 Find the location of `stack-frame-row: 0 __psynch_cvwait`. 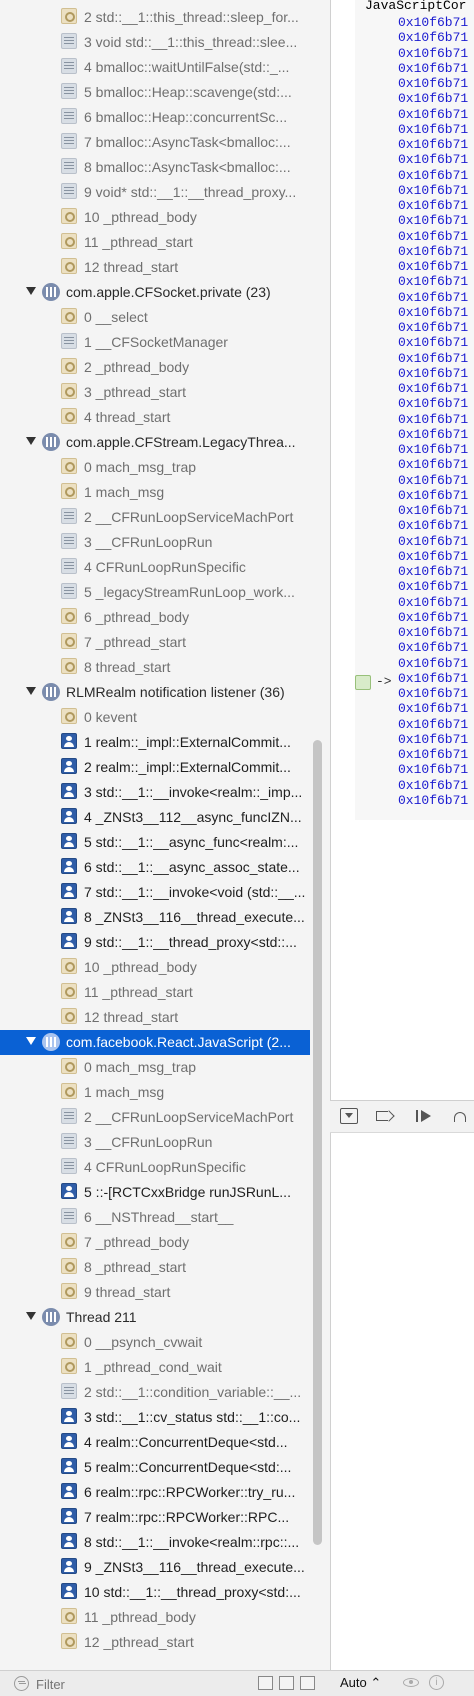

stack-frame-row: 0 __psynch_cvwait is located at coordinates (155, 1342).